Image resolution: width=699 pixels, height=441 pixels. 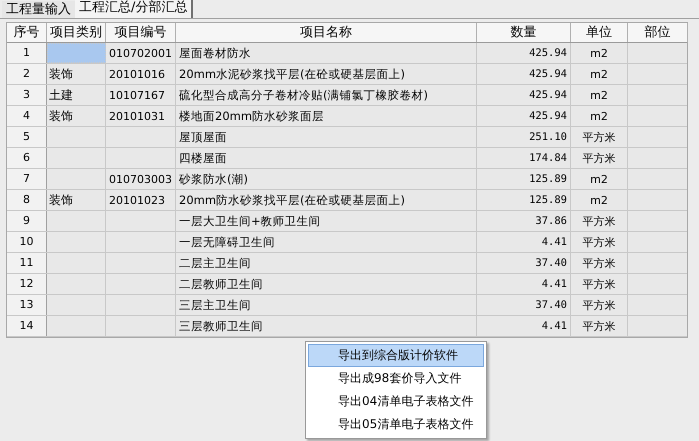 I want to click on table-cell: 20mm水泥砂浆找平层(在砼或硬基层面上), so click(x=326, y=74).